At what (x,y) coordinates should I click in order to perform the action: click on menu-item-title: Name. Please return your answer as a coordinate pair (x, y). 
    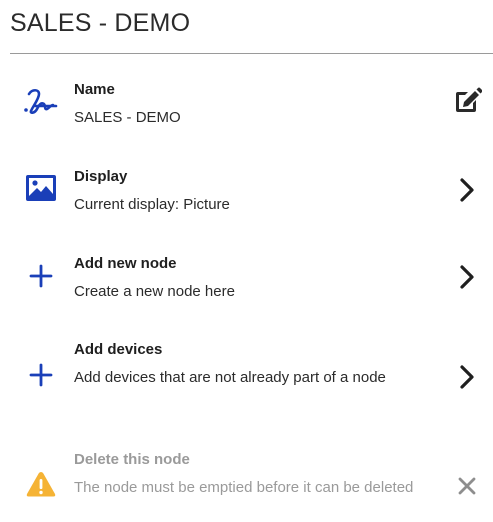
    Looking at the image, I should click on (94, 89).